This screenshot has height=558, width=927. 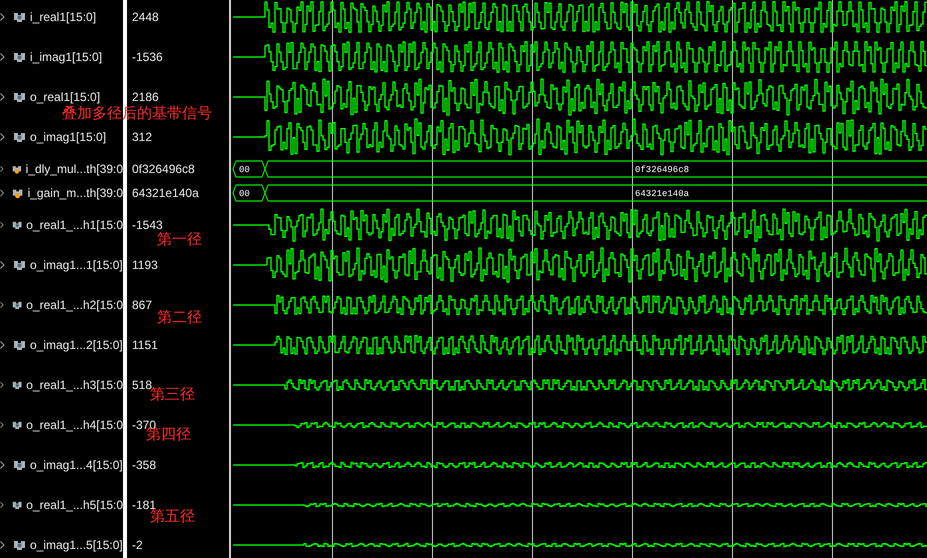 What do you see at coordinates (147, 57) in the screenshot?
I see `signal-value: -1536` at bounding box center [147, 57].